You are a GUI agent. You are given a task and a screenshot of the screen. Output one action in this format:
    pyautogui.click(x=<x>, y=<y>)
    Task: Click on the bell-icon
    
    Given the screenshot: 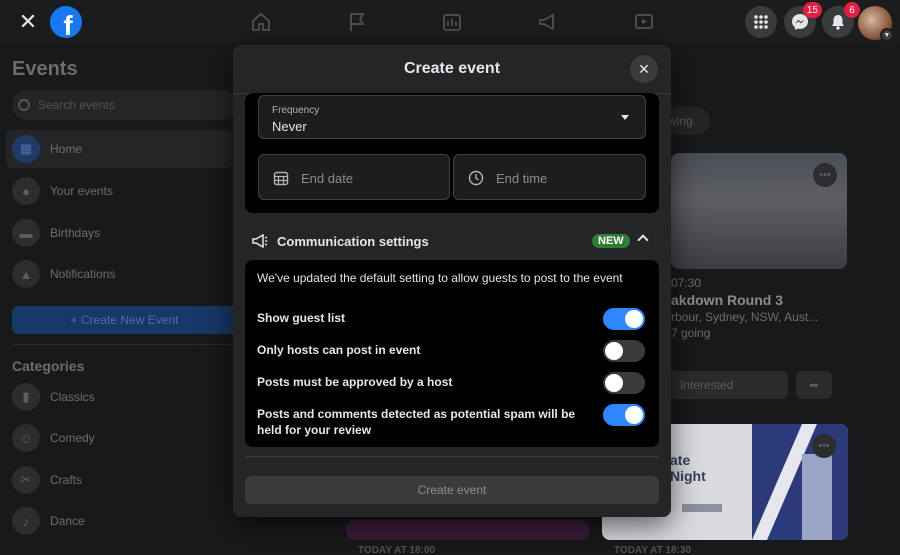 What is the action you would take?
    pyautogui.click(x=838, y=22)
    